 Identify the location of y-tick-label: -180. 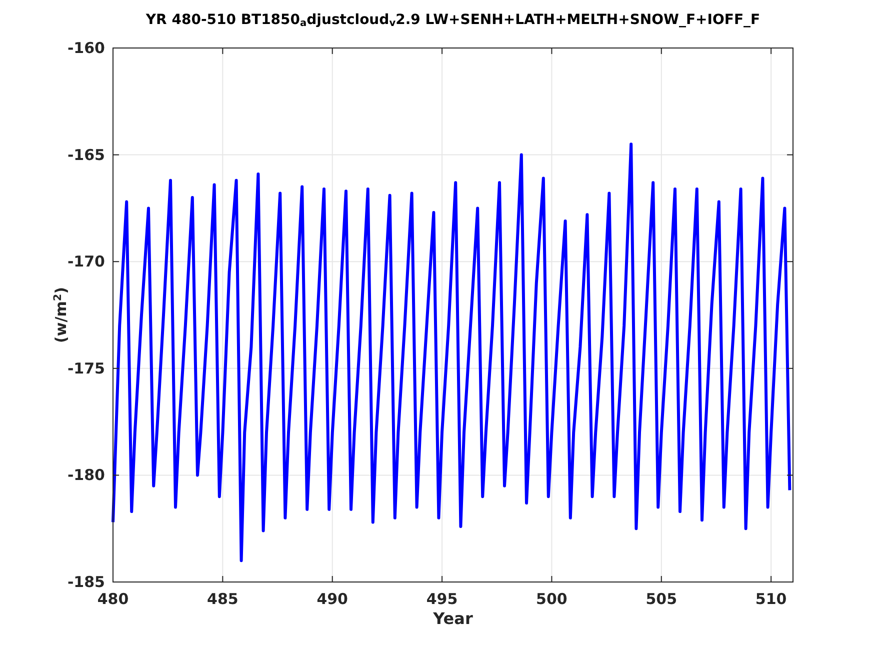
(86, 475).